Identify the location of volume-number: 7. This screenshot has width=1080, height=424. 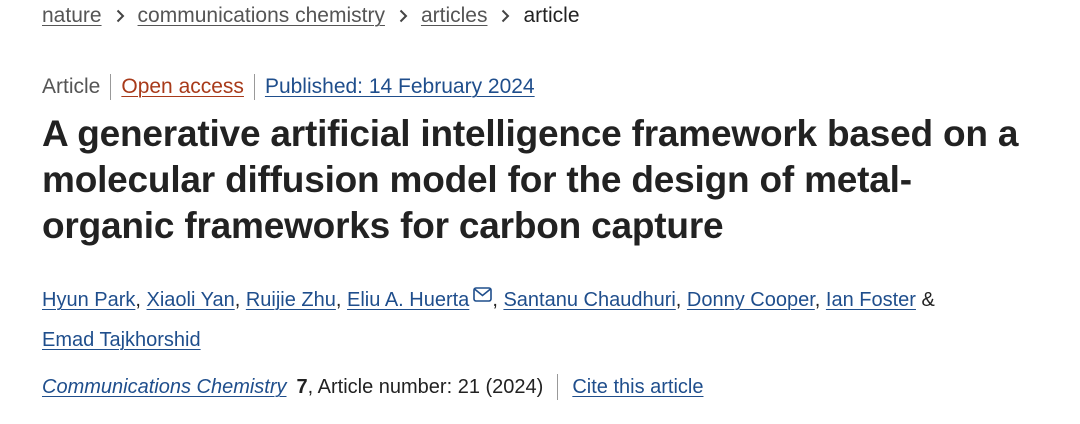
(302, 387).